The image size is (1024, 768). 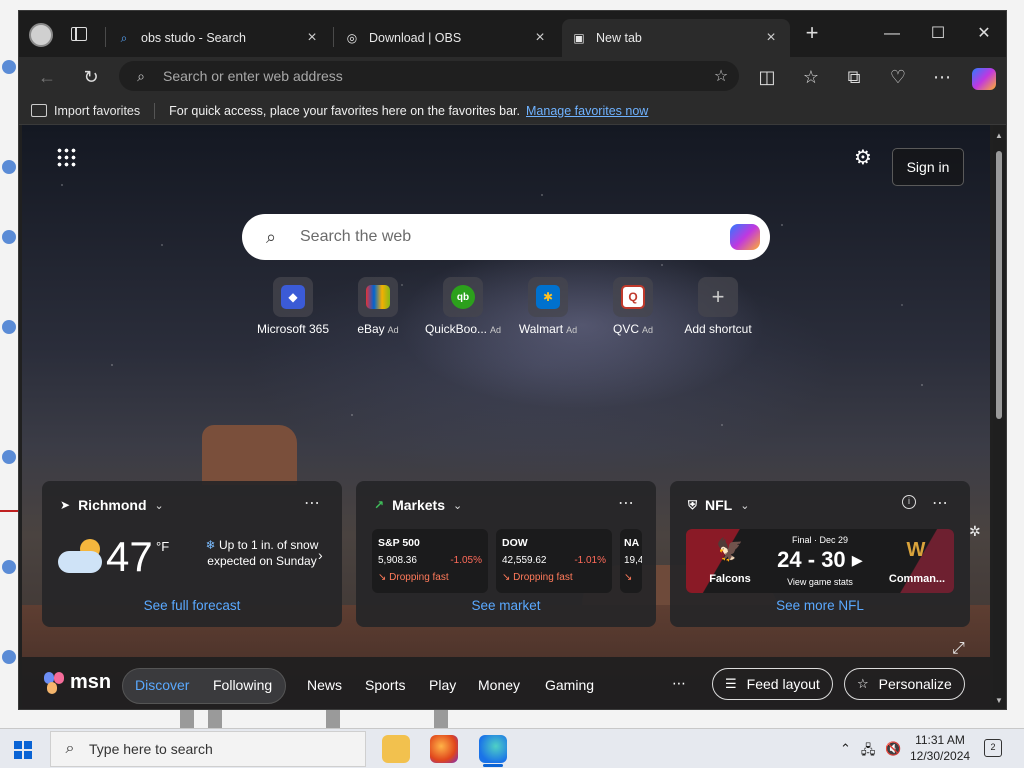 I want to click on desktop-icons-strip, so click(x=9, y=364).